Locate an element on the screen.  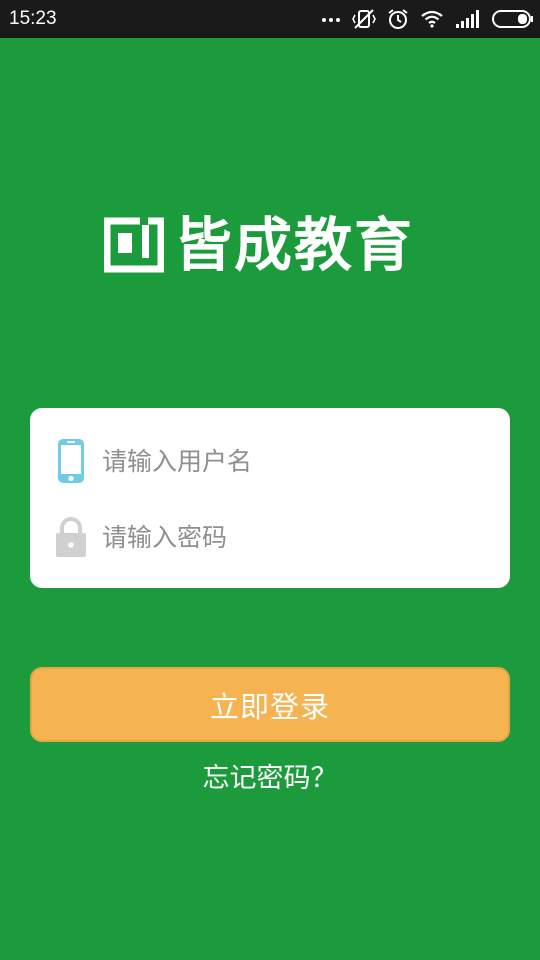
brand-logo: 皆成教育 is located at coordinates (271, 245).